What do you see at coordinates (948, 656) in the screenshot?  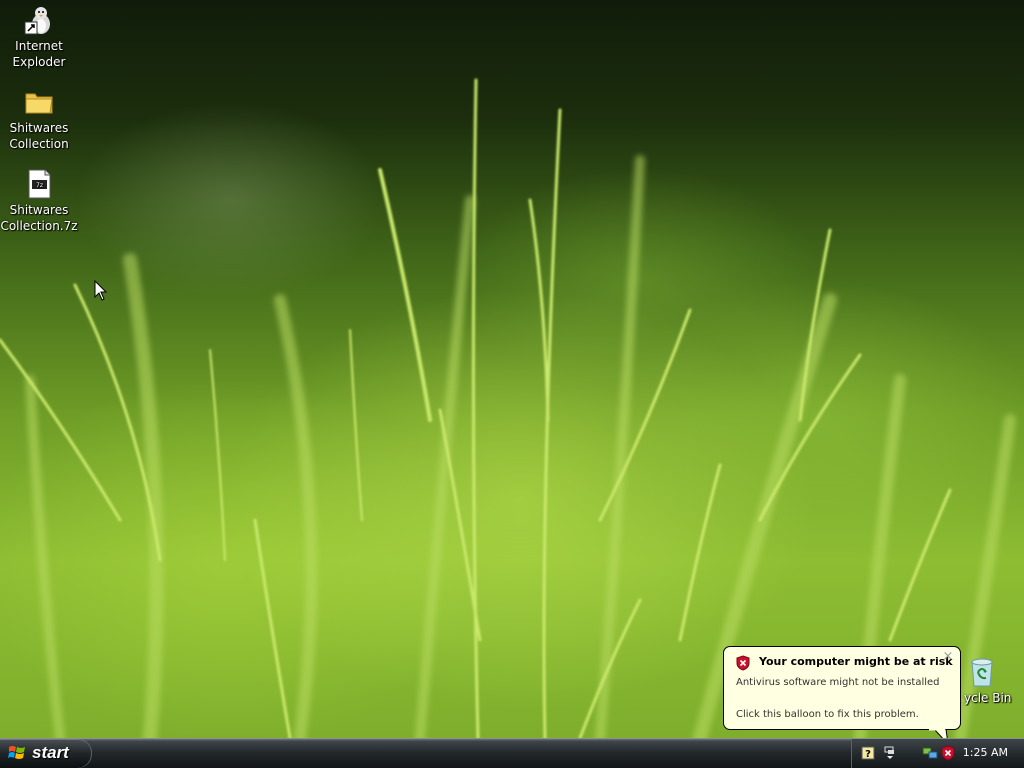 I see `balloon-close-button: ×` at bounding box center [948, 656].